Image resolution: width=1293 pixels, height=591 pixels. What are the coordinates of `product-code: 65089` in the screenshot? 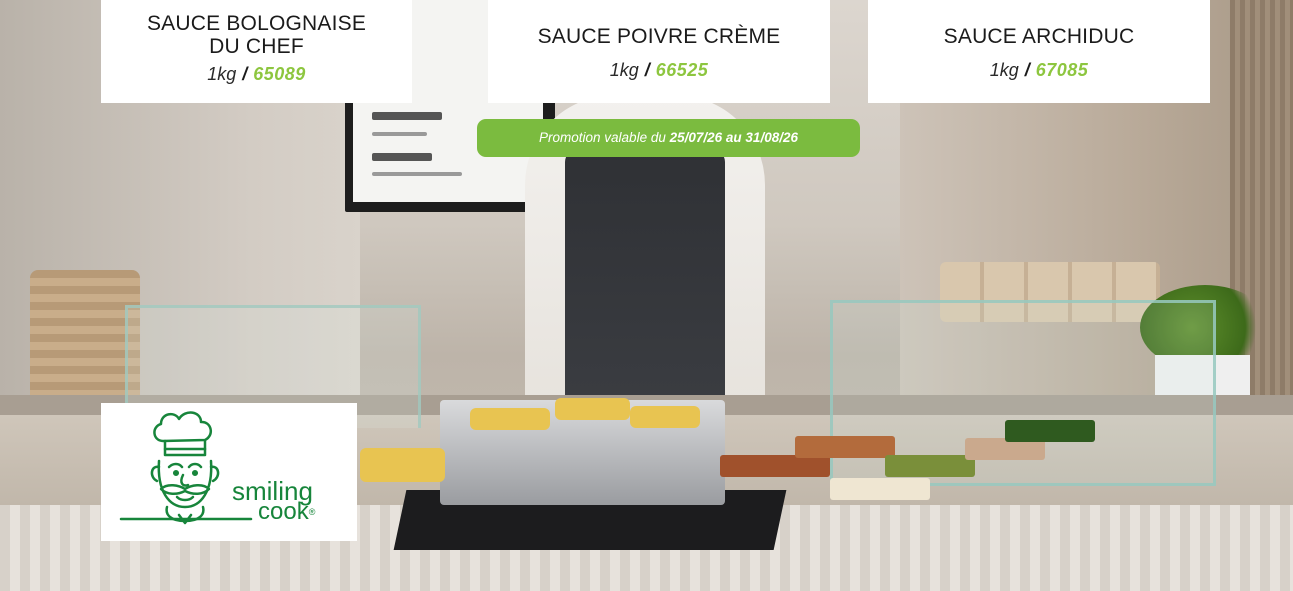 It's located at (279, 74).